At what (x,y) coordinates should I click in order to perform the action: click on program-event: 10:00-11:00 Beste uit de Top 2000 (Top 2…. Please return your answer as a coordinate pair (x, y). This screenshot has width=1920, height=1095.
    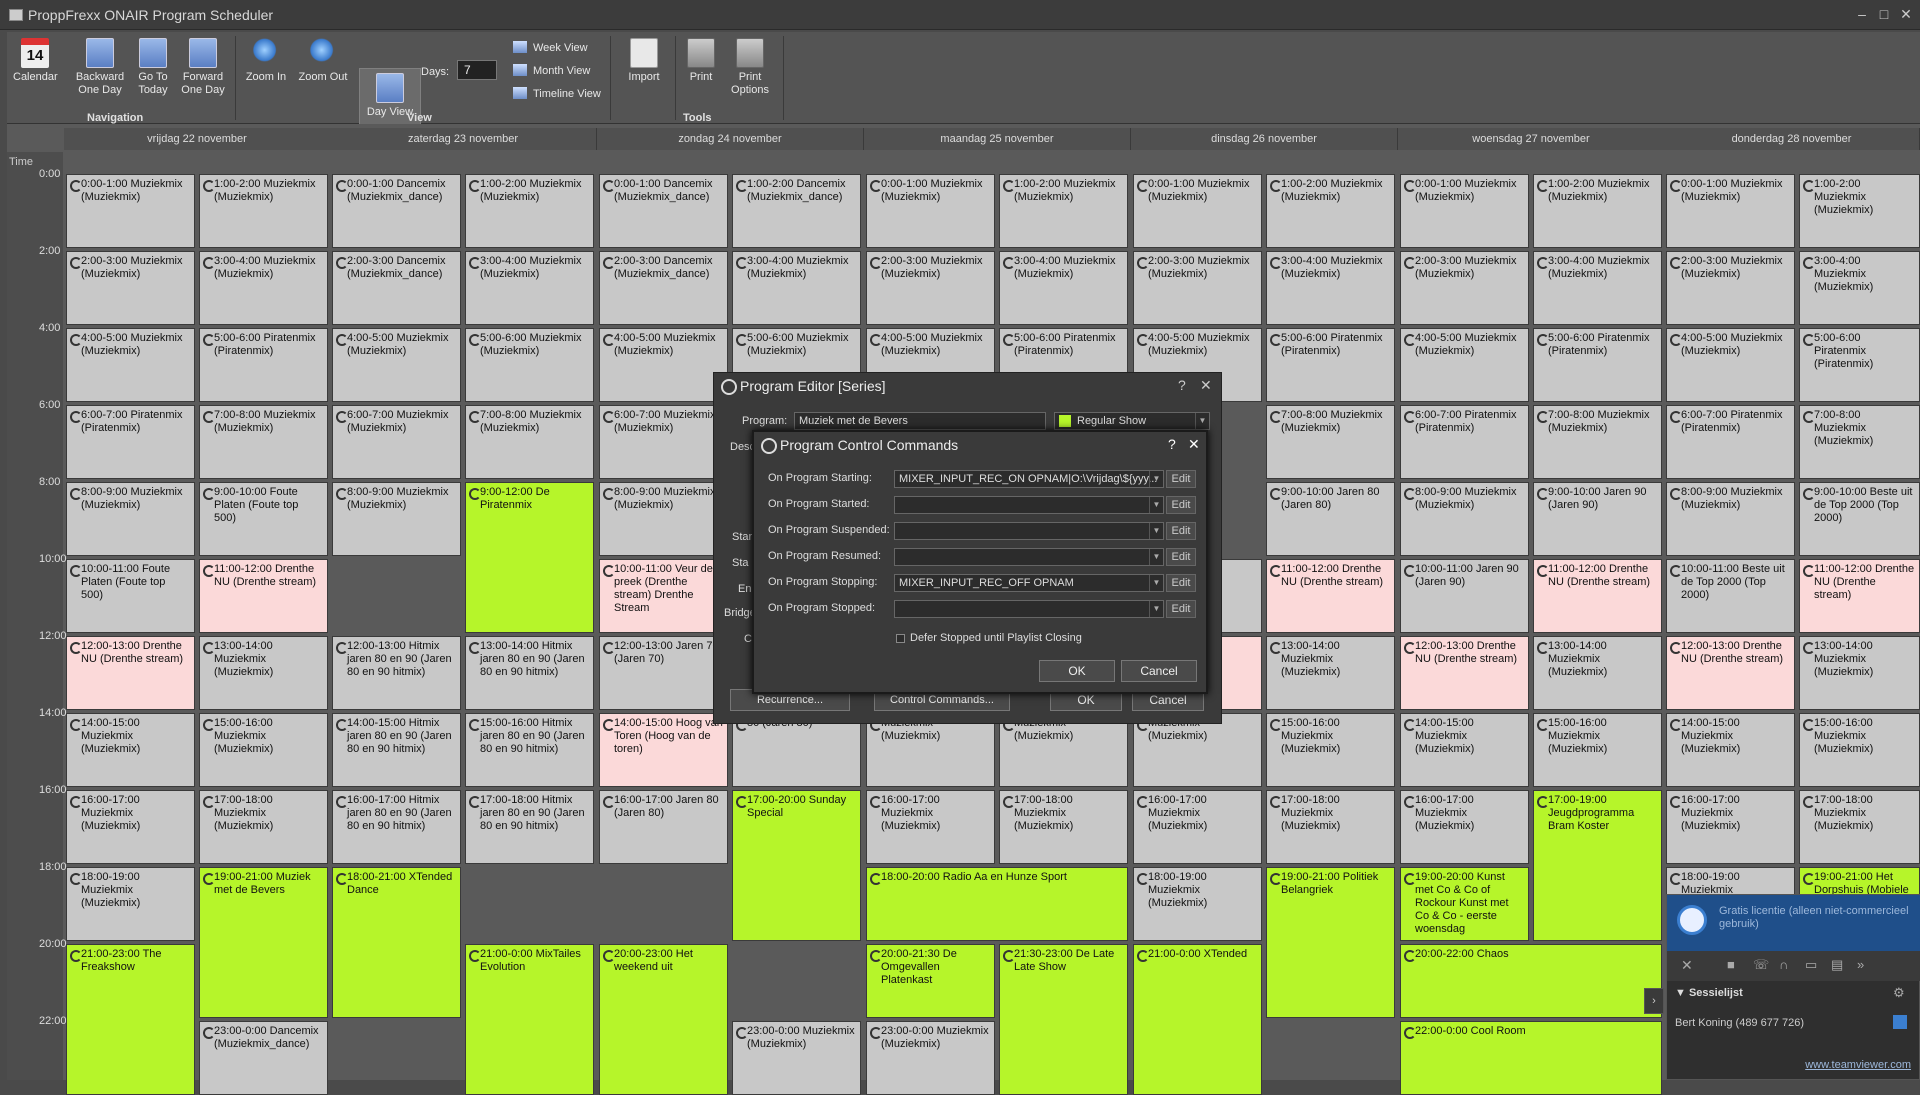
    Looking at the image, I should click on (1730, 596).